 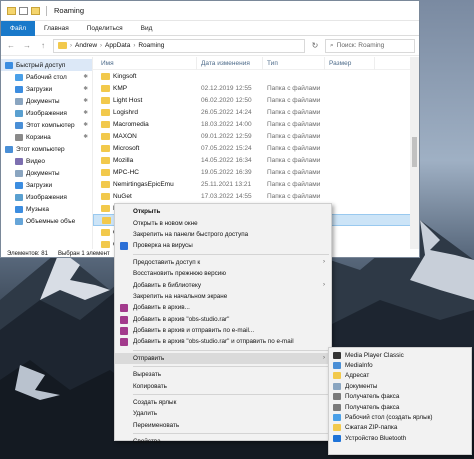 I want to click on nav-item: Корзина ✱, so click(x=46, y=137).